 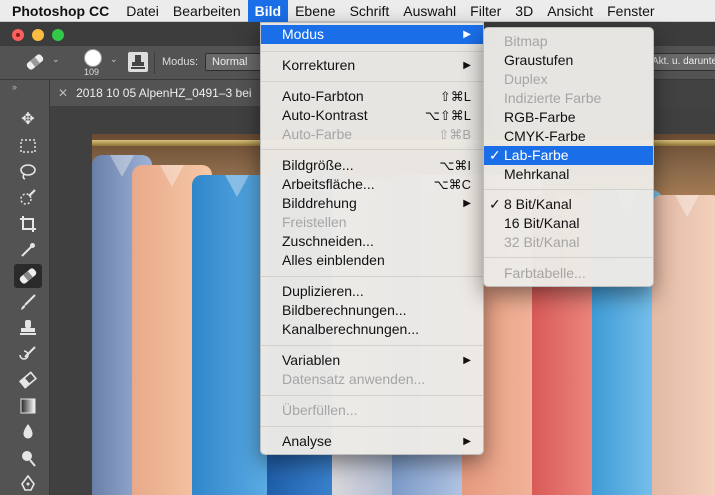 I want to click on menu-item-label: 8 Bit/Kanal, so click(x=538, y=204).